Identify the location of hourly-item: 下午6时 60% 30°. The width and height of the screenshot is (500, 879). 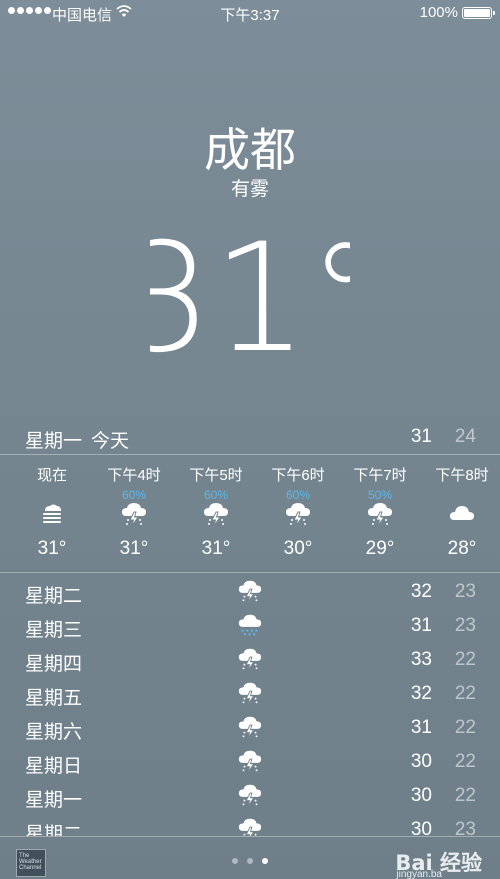
(298, 514).